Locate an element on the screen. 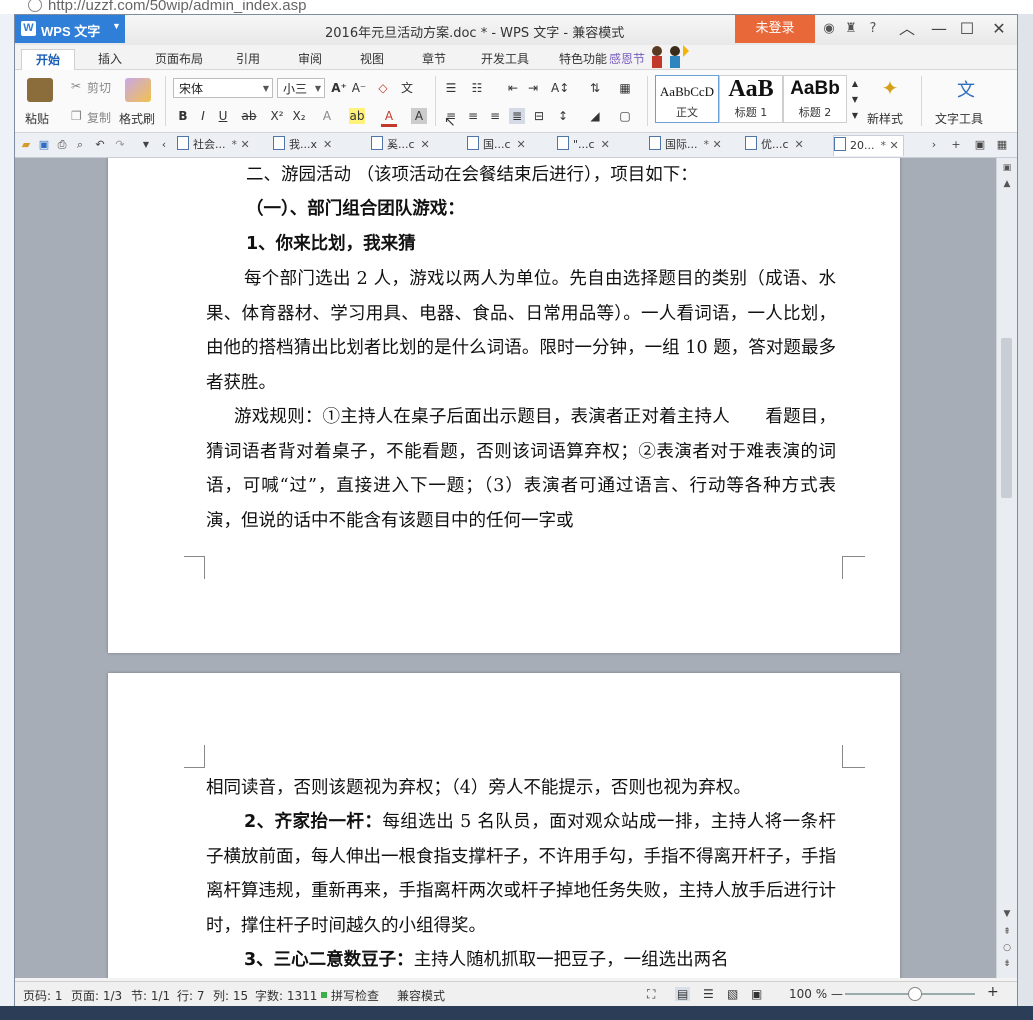  grow-font-icon: A⁺ is located at coordinates (339, 88).